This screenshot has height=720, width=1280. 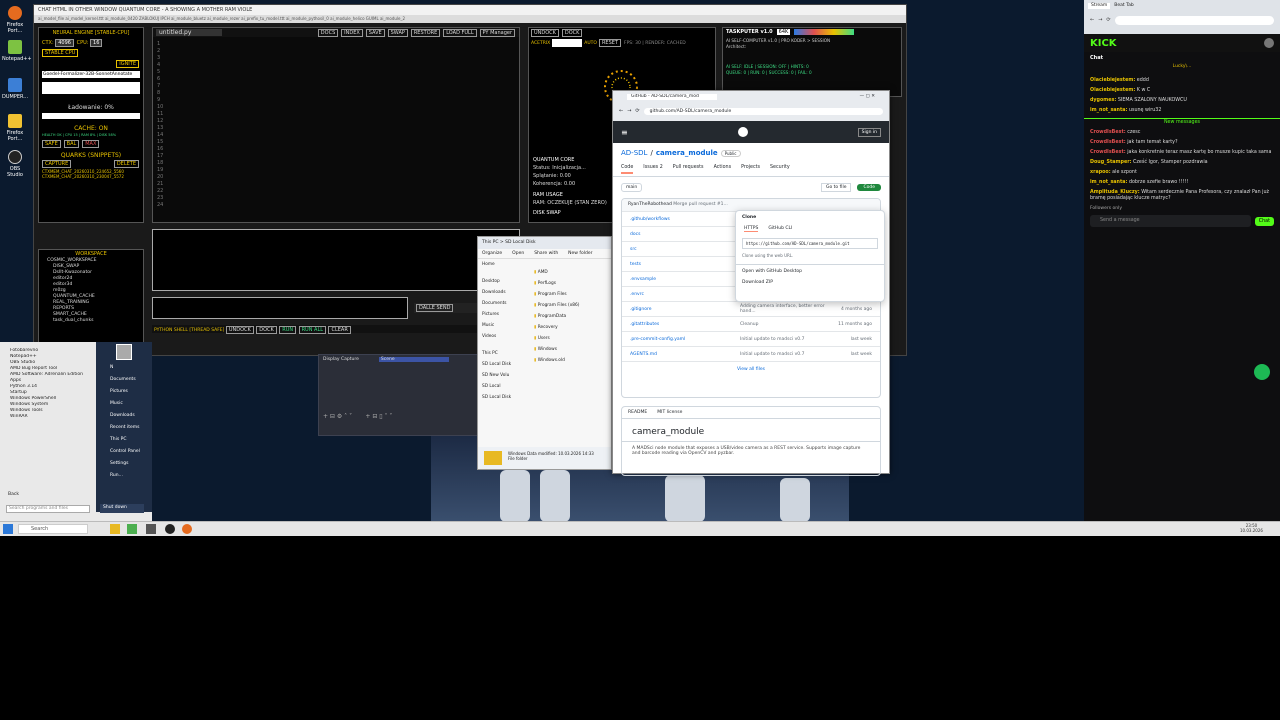 What do you see at coordinates (572, 360) in the screenshot?
I see `folder-item: ▮ Windows.old` at bounding box center [572, 360].